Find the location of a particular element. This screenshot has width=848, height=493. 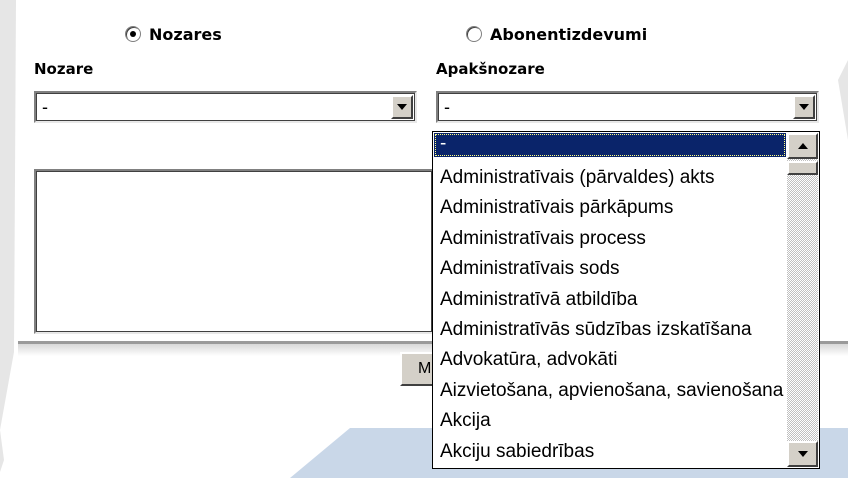

scrollbar-thumb is located at coordinates (802, 168).